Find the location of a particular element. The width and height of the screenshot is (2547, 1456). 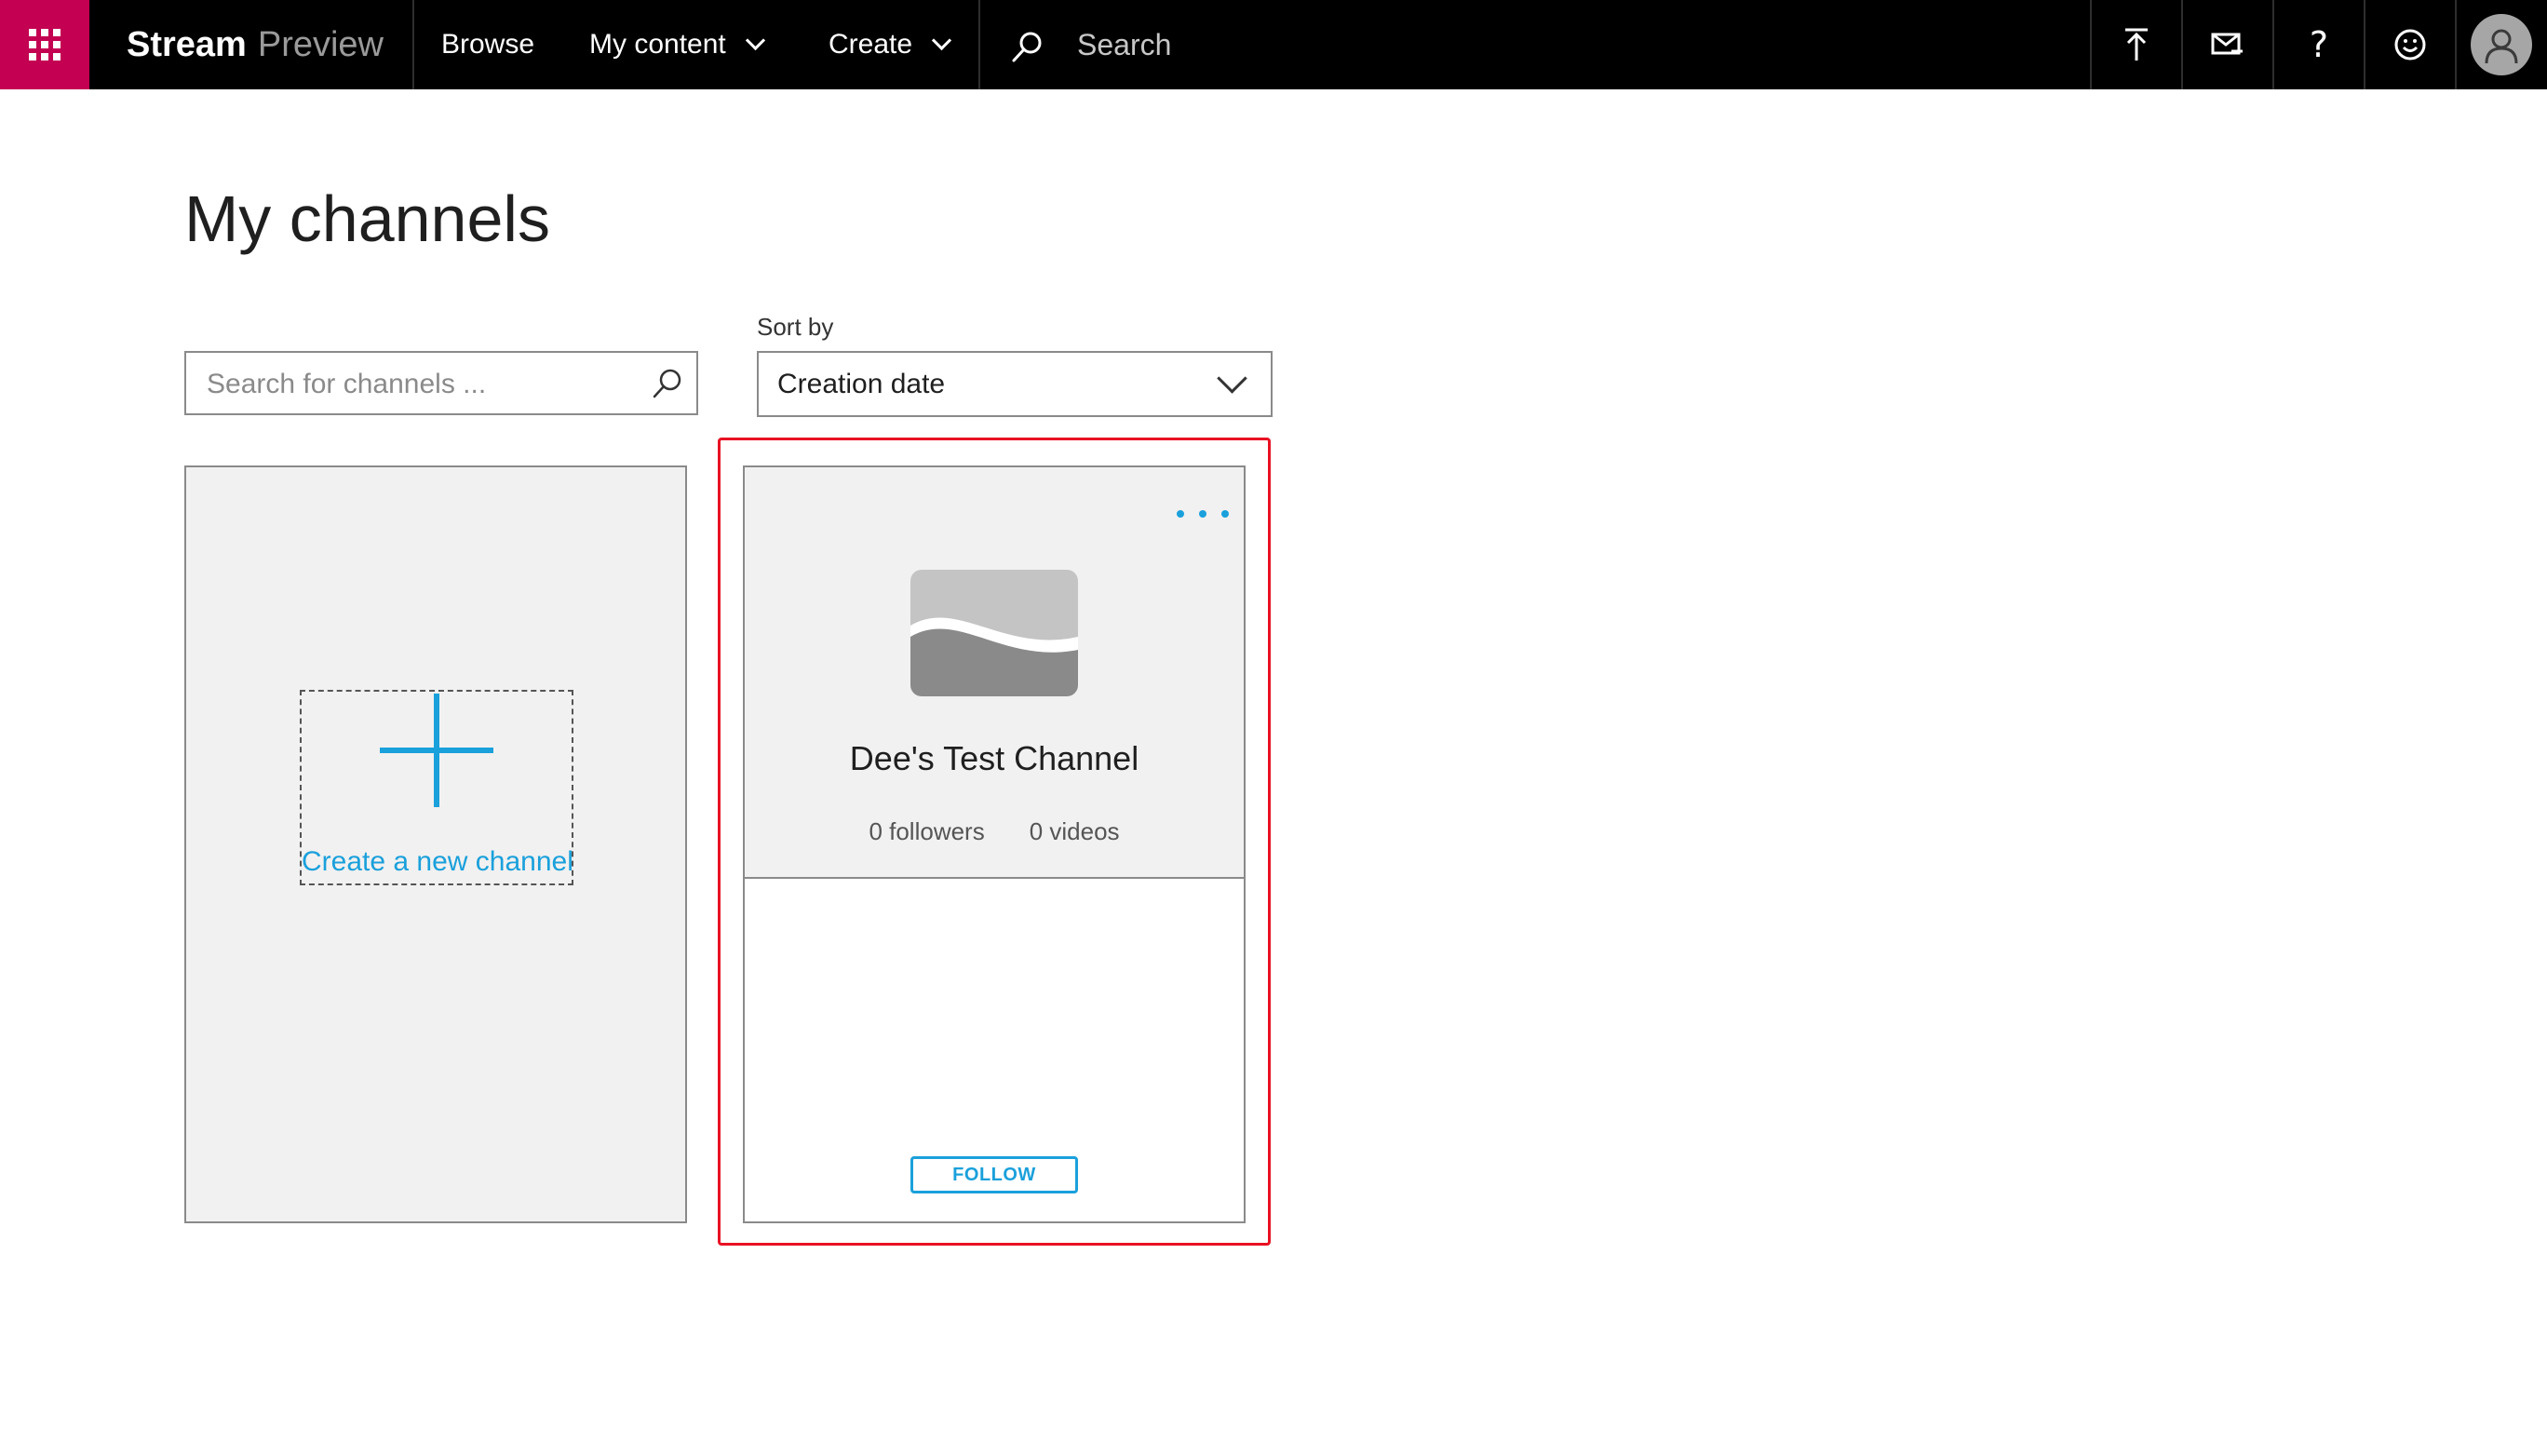

sort-selected-value: Creation date is located at coordinates (862, 384).